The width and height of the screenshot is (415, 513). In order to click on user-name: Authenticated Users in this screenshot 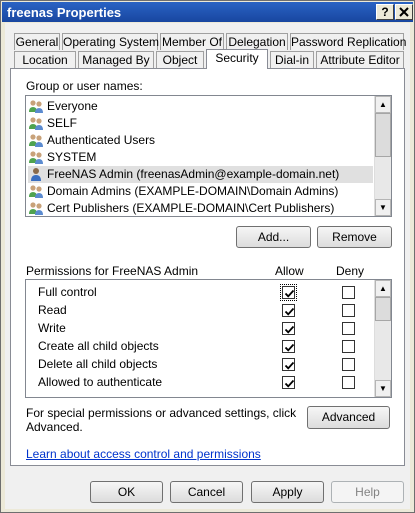, I will do `click(101, 140)`.